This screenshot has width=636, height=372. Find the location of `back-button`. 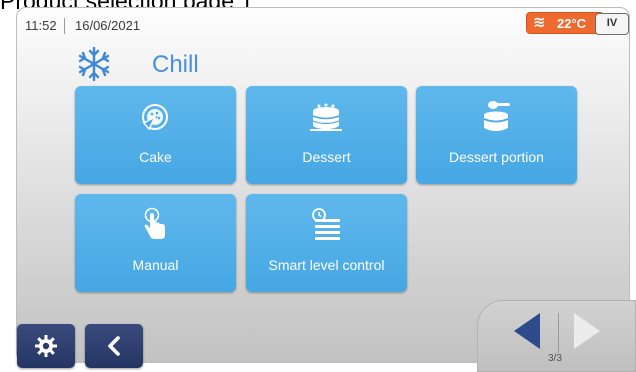

back-button is located at coordinates (114, 346).